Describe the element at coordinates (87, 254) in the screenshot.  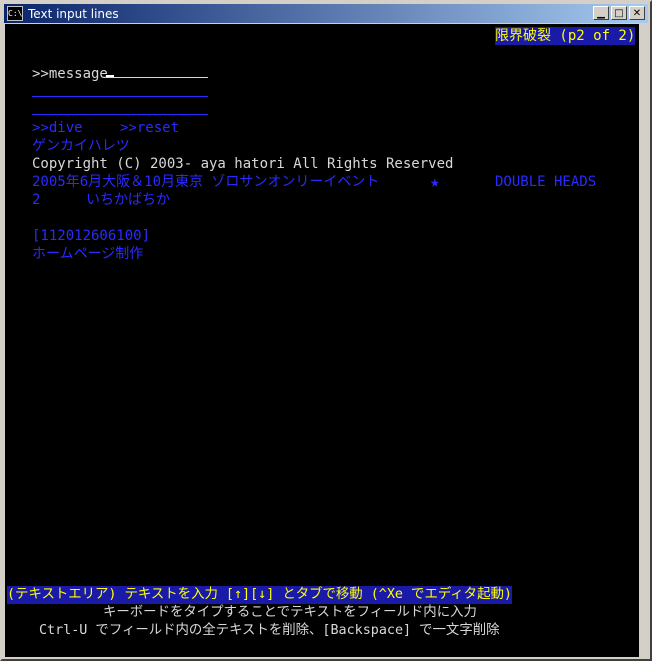
I see `homepage-link: ホームページ制作` at that location.